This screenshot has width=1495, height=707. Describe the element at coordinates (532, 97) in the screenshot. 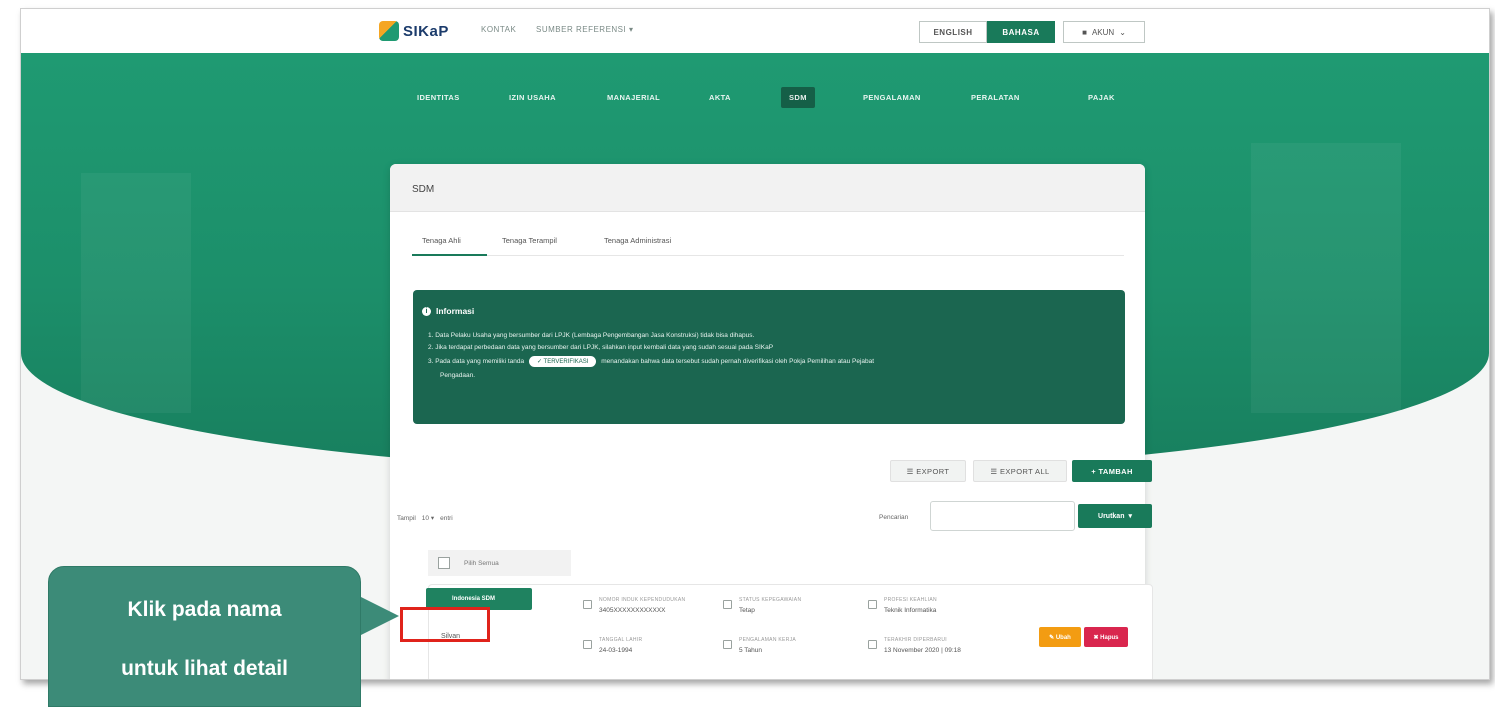

I see `nav-izin-usaha: IZIN USAHA` at that location.